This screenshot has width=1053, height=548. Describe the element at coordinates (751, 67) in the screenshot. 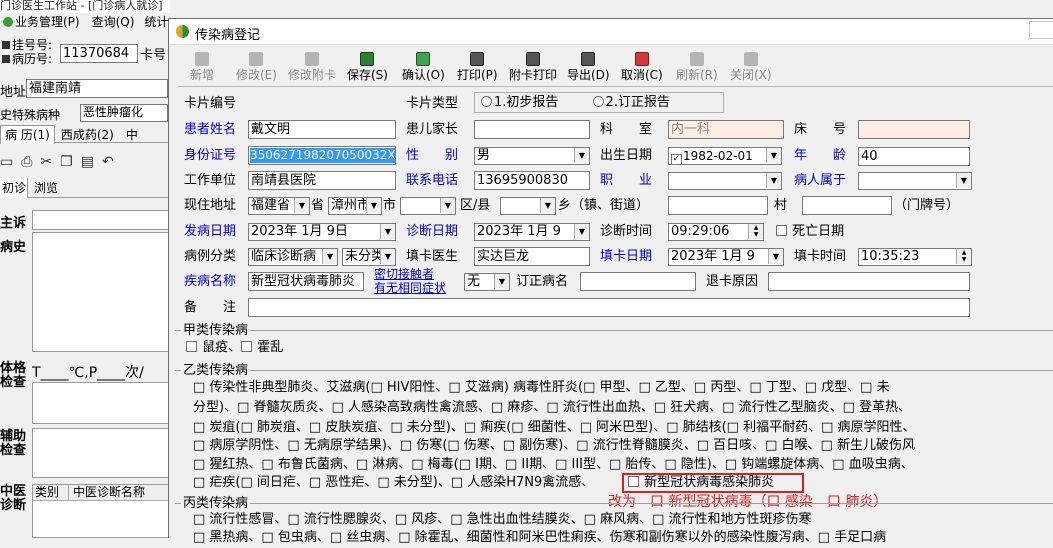

I see `close-button: 关闭(X)` at that location.